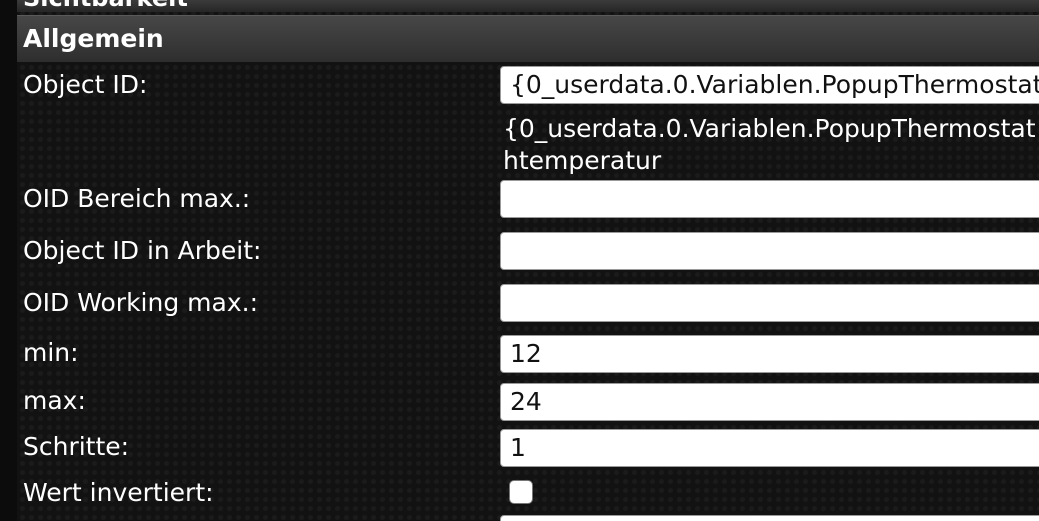 This screenshot has height=521, width=1039. I want to click on next-field-input, so click(769, 518).